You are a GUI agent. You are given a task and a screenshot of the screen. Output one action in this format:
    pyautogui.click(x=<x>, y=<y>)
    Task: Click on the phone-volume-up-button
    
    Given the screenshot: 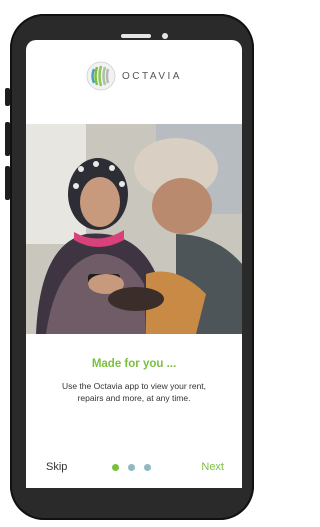 What is the action you would take?
    pyautogui.click(x=7, y=139)
    